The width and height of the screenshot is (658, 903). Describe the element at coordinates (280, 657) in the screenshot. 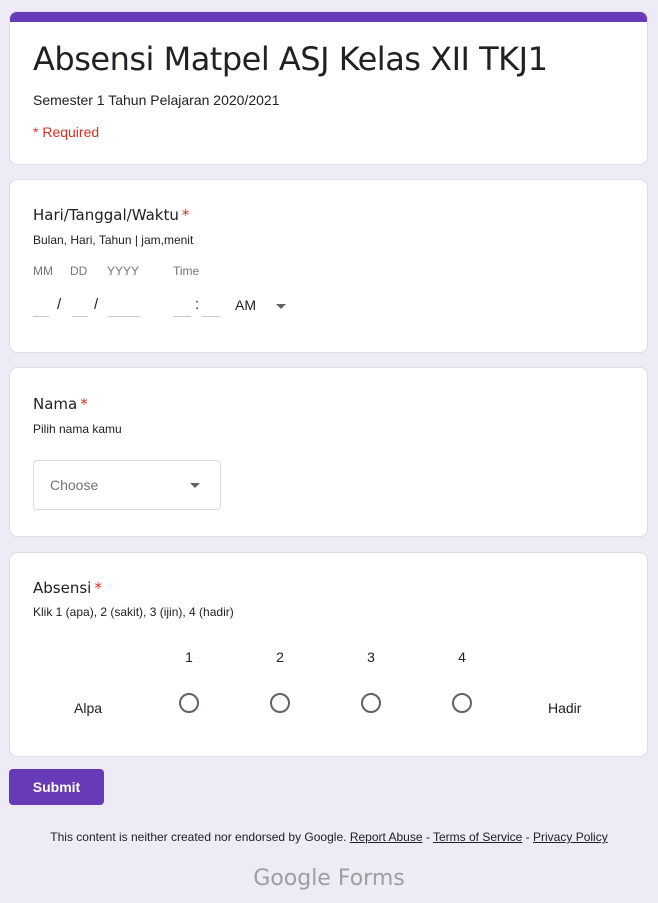

I see `scale-label-2: 2` at that location.